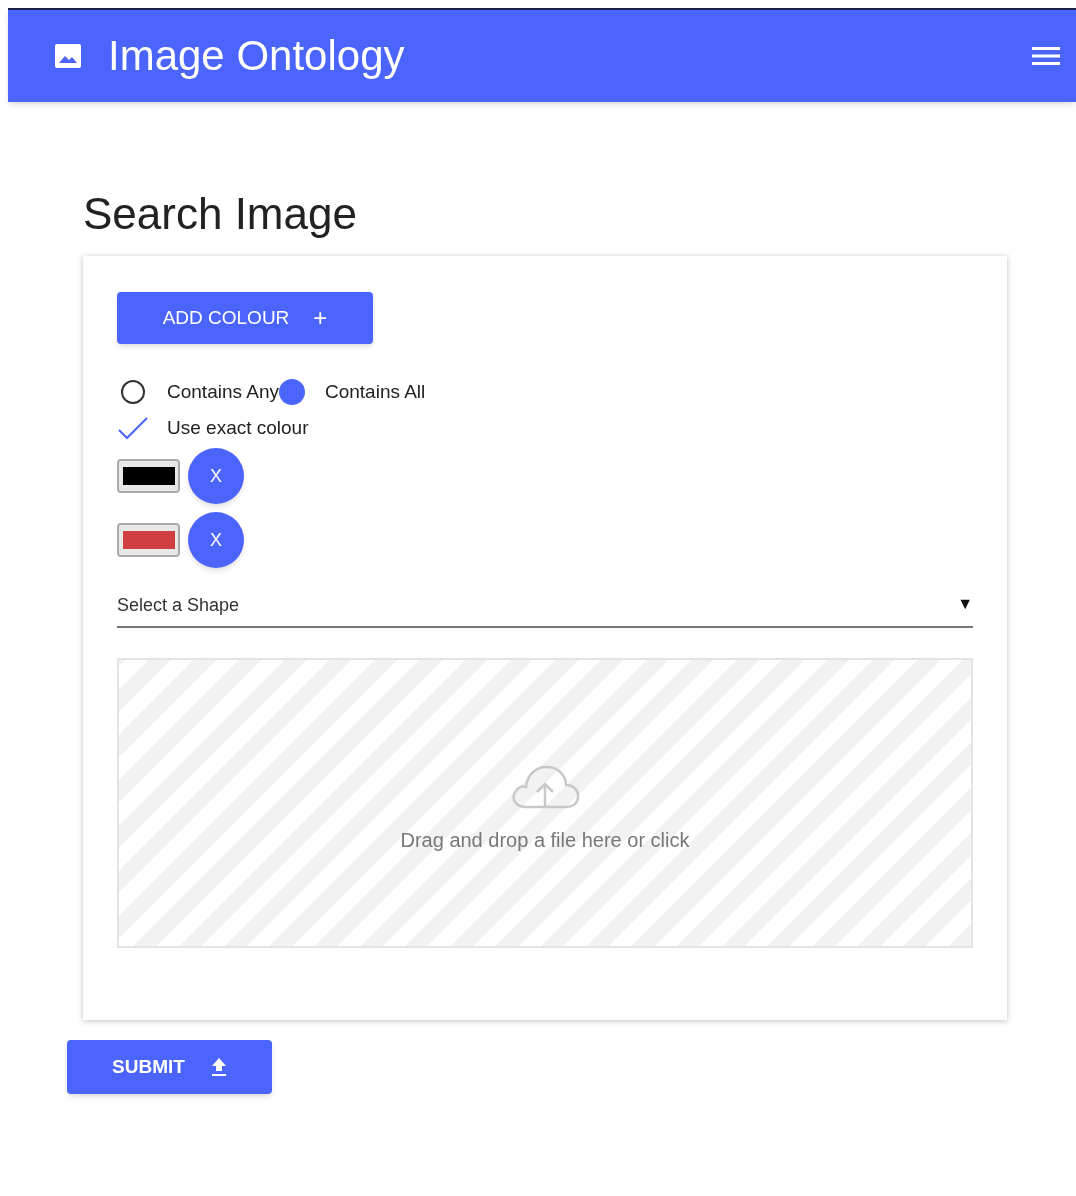 The image size is (1076, 1196). Describe the element at coordinates (545, 840) in the screenshot. I see `dropzone-text: Drag and drop a file here or click` at that location.